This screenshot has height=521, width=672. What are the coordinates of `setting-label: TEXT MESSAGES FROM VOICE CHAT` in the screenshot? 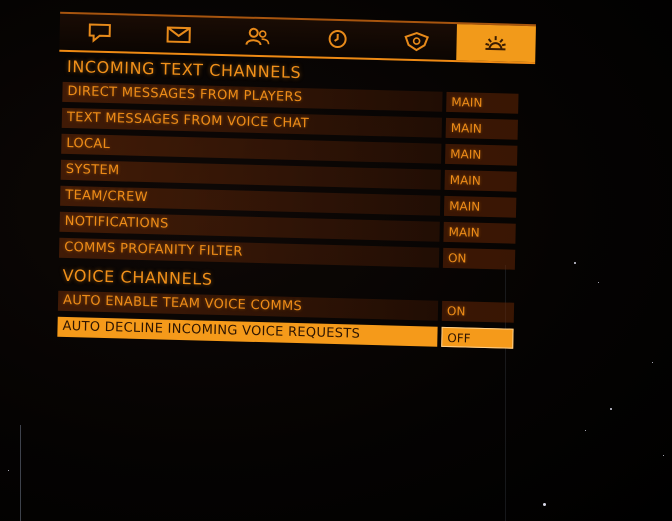 It's located at (252, 122).